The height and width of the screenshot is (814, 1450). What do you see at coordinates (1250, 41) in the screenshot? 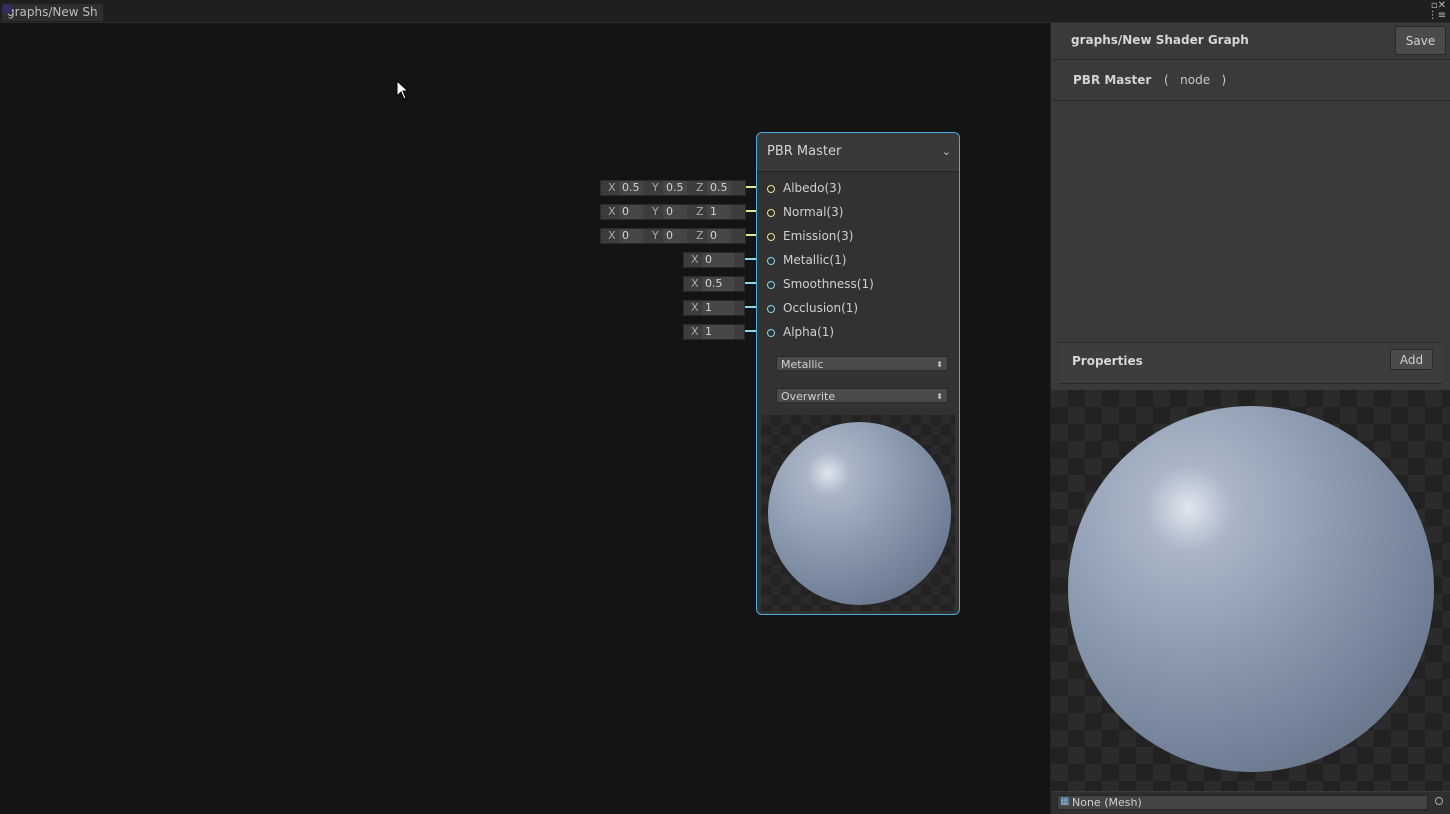
I see `inspector-header: graphs/New Shader Graph Save` at bounding box center [1250, 41].